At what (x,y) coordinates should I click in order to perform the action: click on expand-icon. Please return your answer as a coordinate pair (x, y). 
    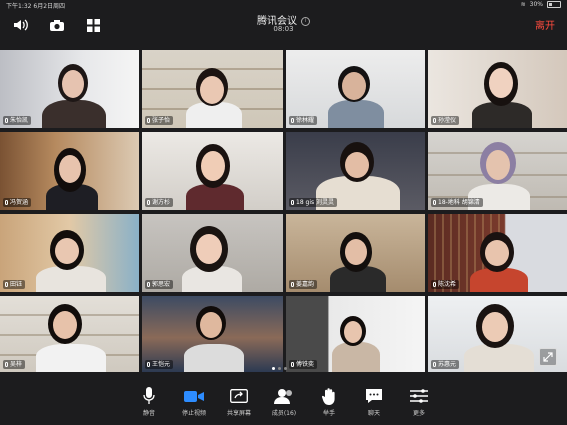
    Looking at the image, I should click on (548, 357).